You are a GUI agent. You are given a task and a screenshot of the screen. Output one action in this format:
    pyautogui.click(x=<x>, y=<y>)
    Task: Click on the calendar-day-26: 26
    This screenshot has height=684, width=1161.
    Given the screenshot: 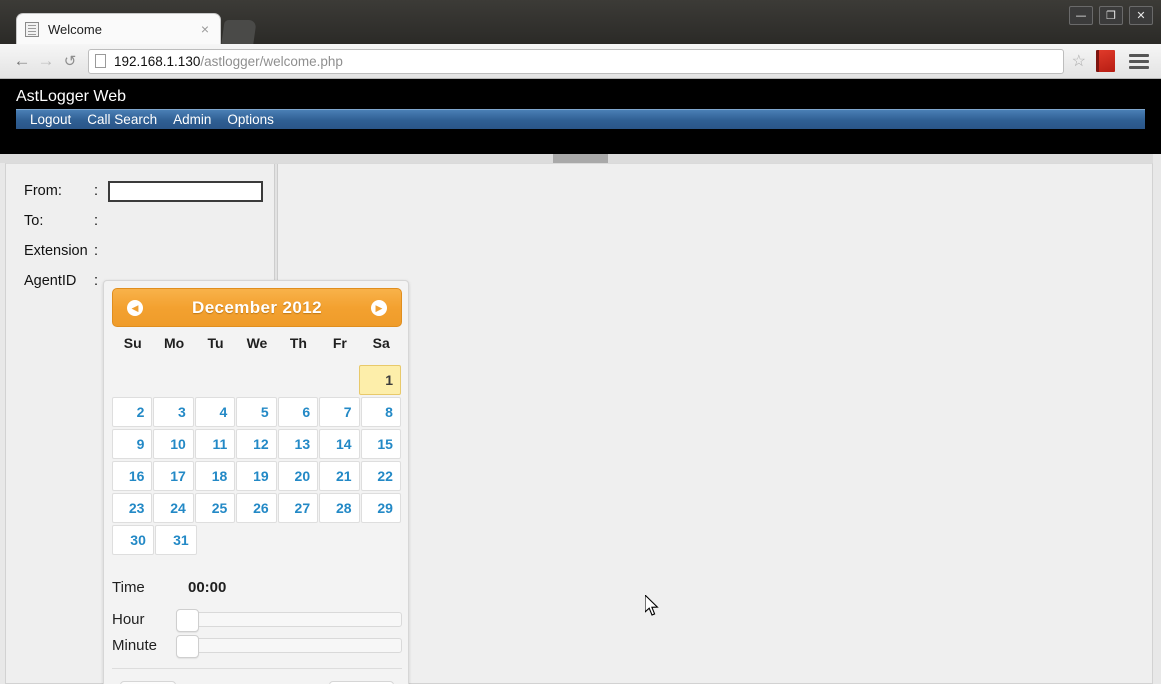 What is the action you would take?
    pyautogui.click(x=256, y=508)
    